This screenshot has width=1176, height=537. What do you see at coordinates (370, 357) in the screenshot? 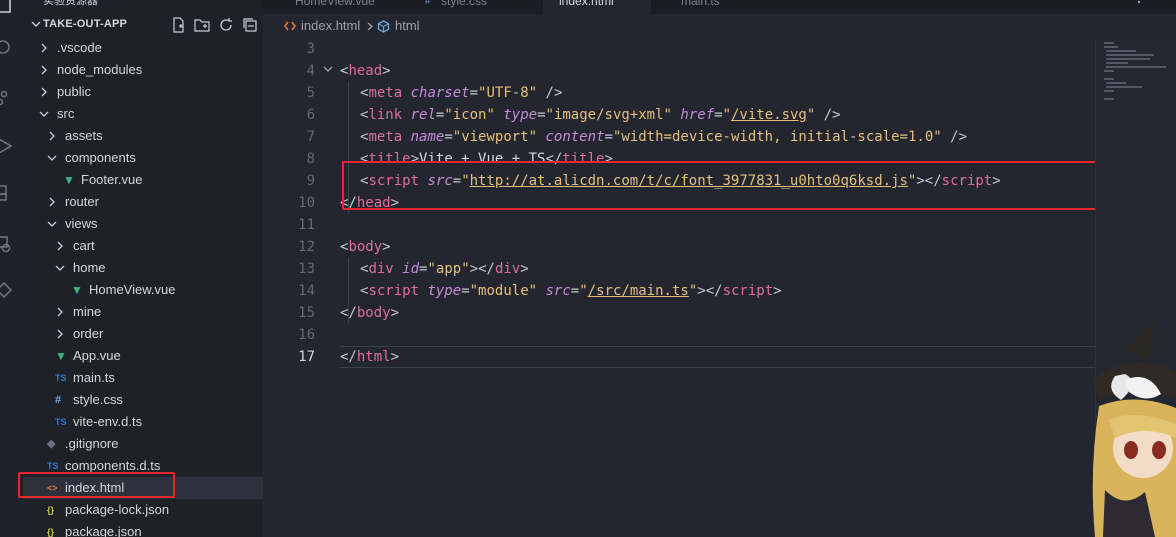
I see `code-line-17: </html>` at bounding box center [370, 357].